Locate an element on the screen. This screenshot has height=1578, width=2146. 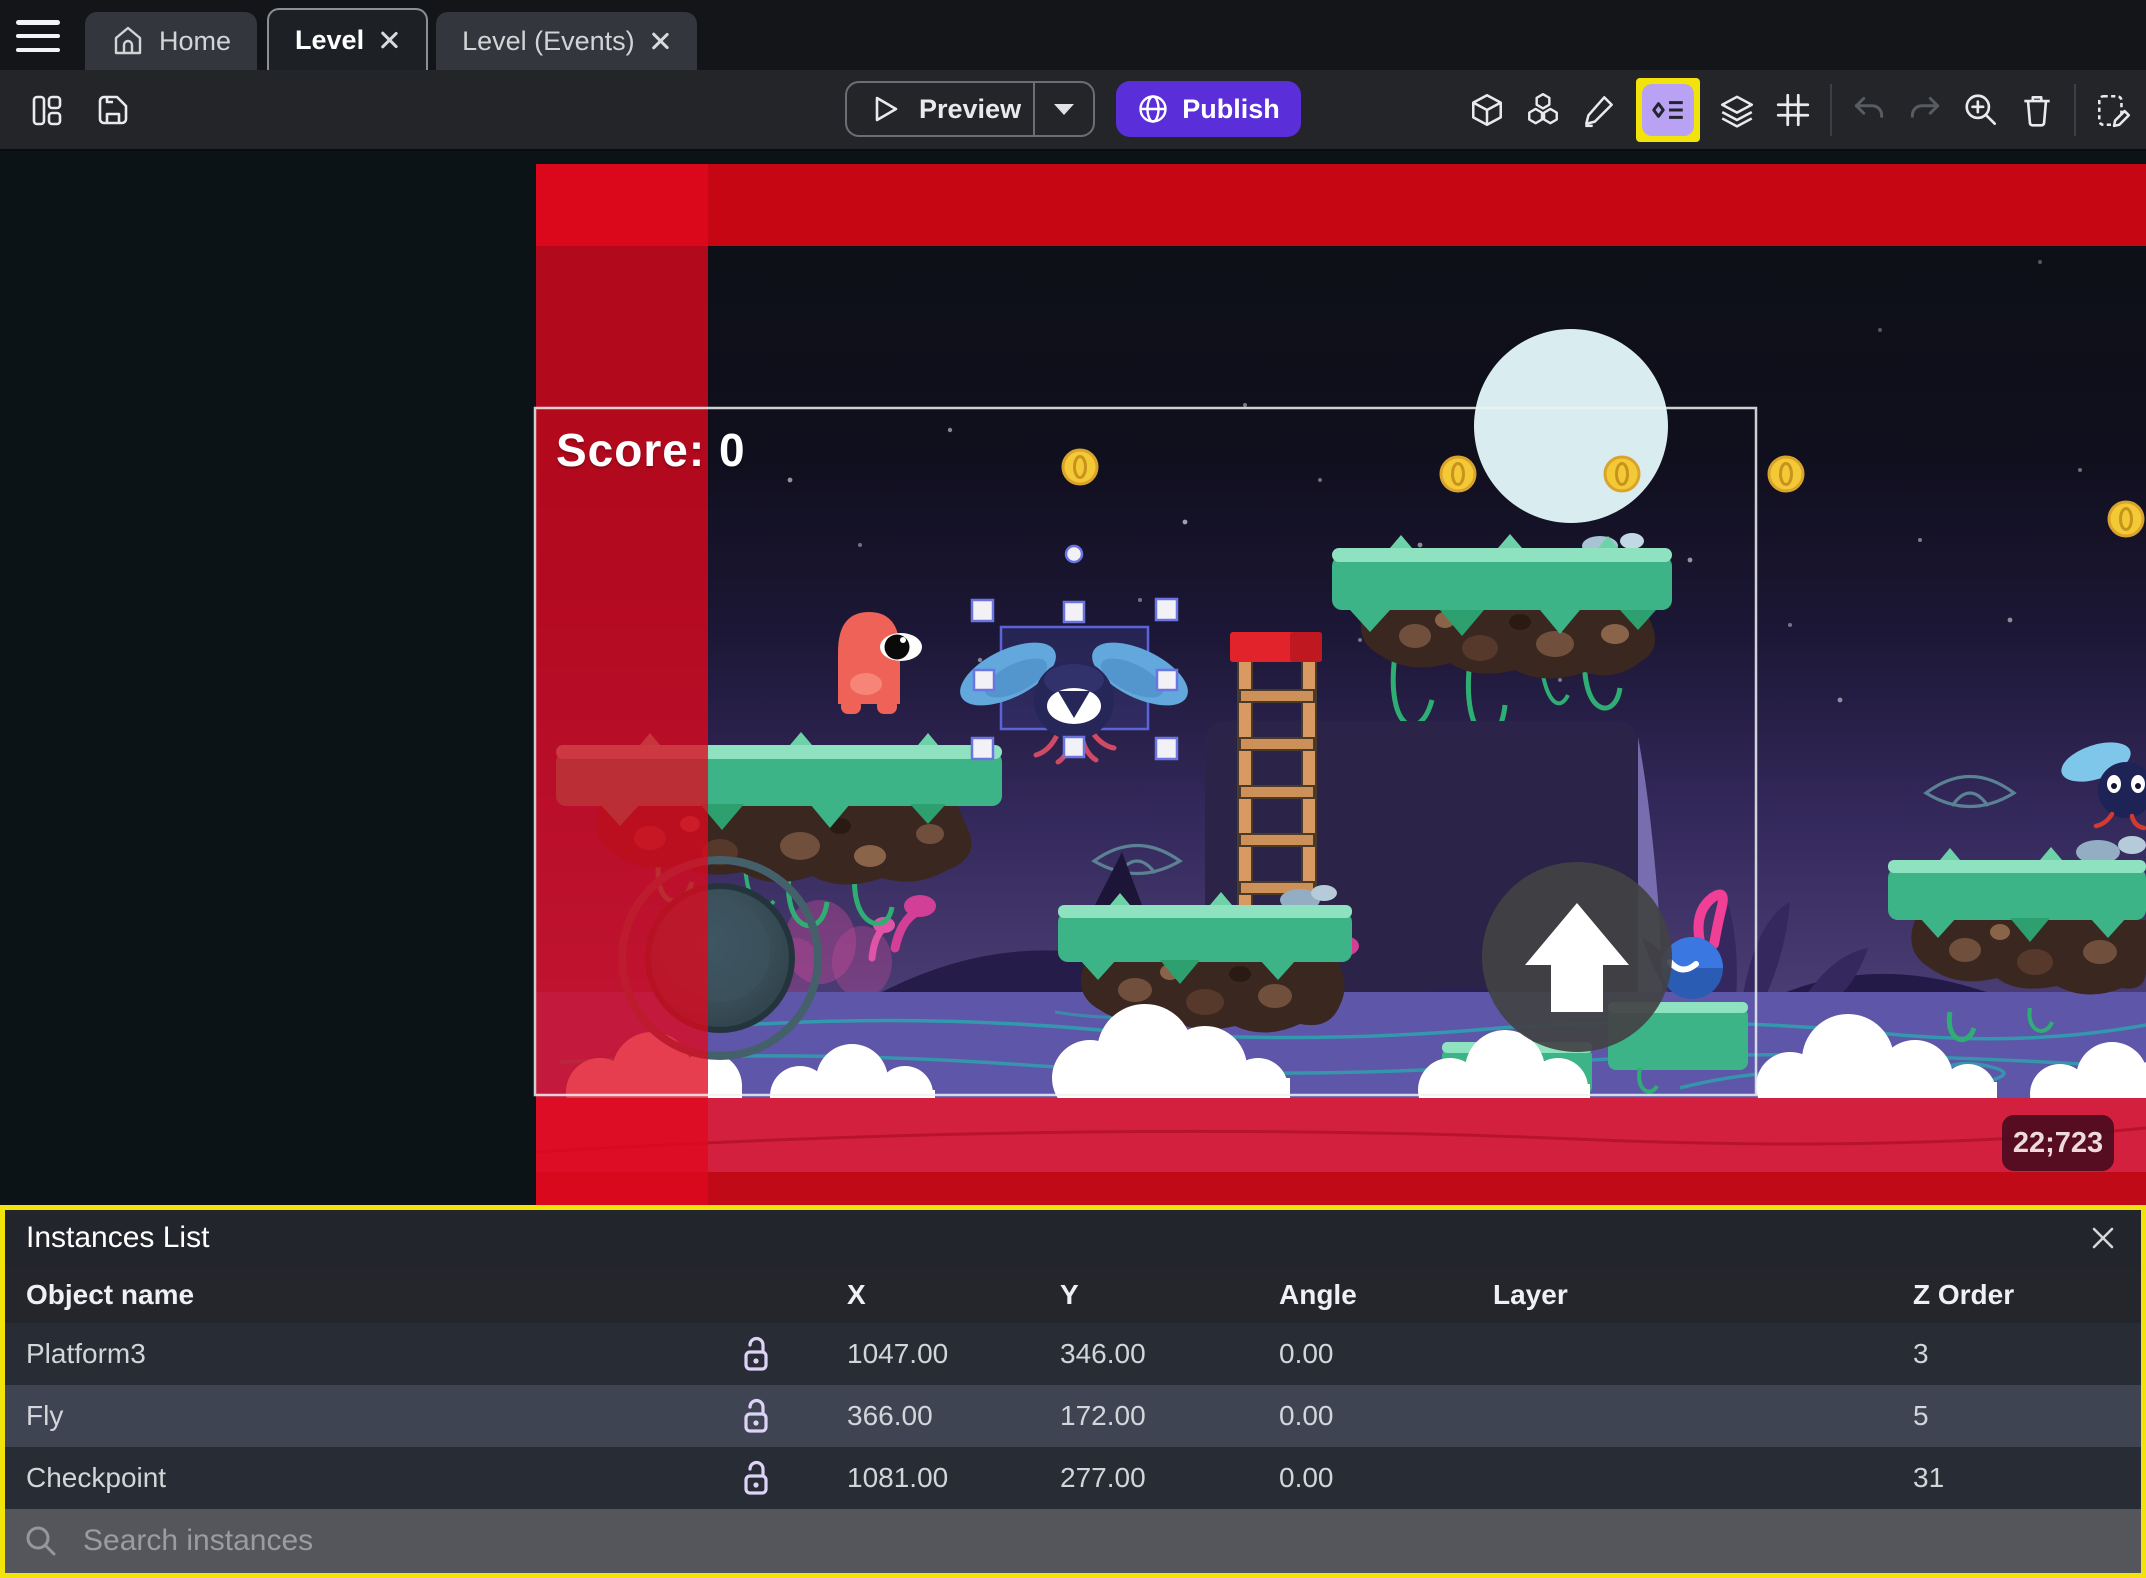
search-instances-input is located at coordinates (1102, 1541).